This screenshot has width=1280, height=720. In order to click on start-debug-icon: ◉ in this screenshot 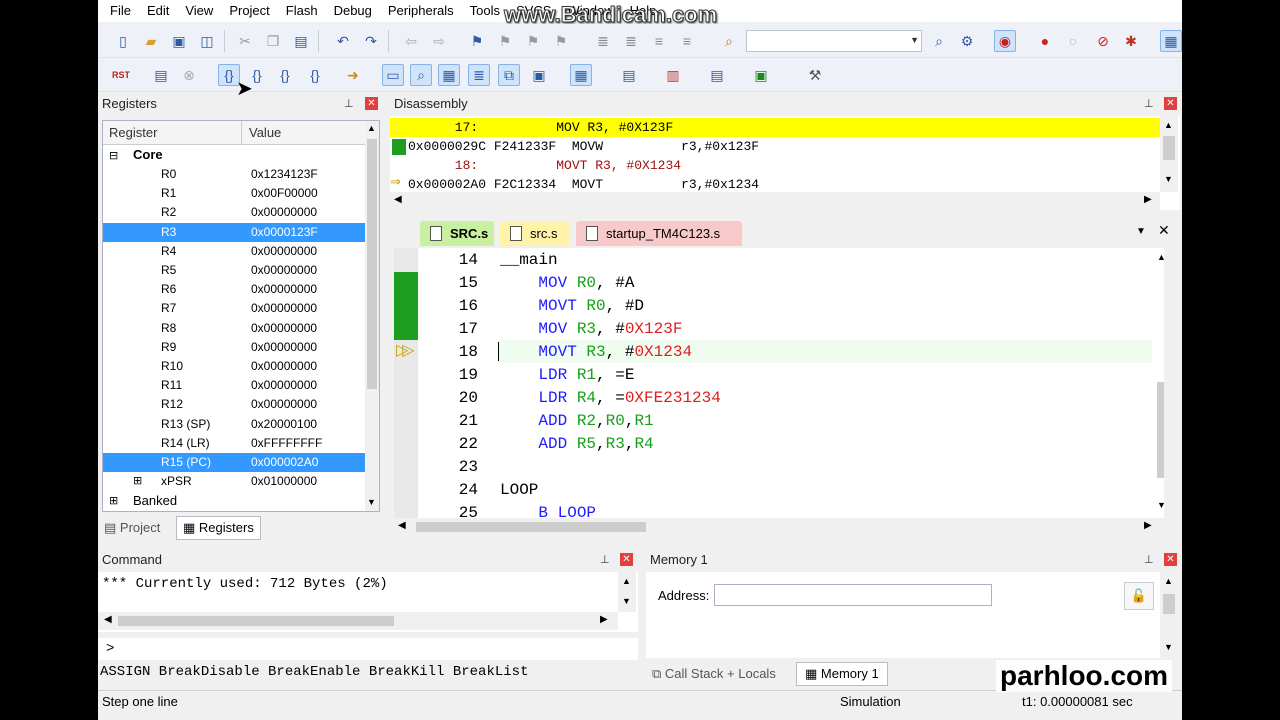, I will do `click(1005, 41)`.